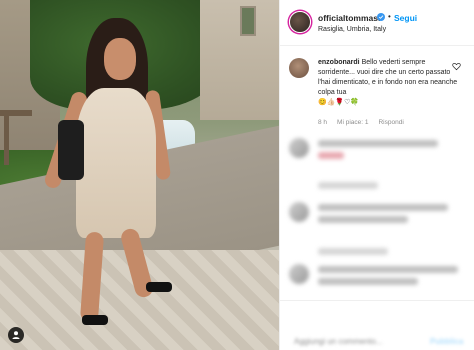  Describe the element at coordinates (71, 150) in the screenshot. I see `person-bag` at that location.